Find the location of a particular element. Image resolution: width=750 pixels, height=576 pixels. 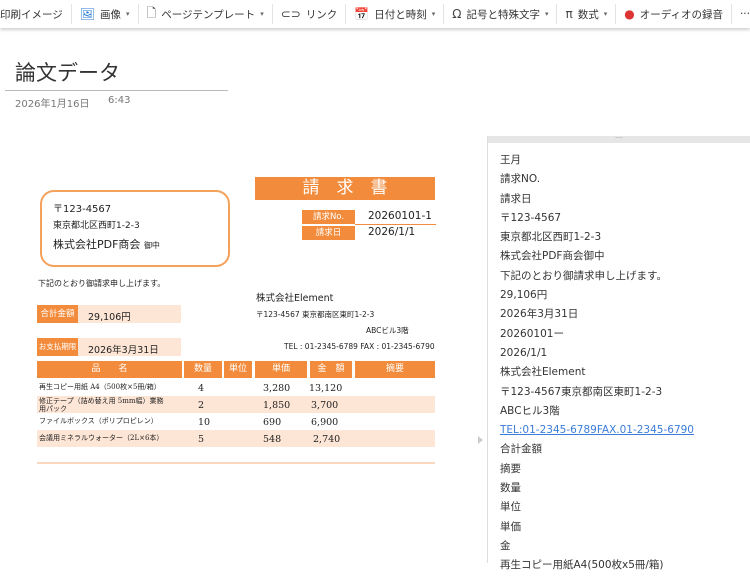

audio-record-button: ● オーディオの録音 is located at coordinates (674, 14).